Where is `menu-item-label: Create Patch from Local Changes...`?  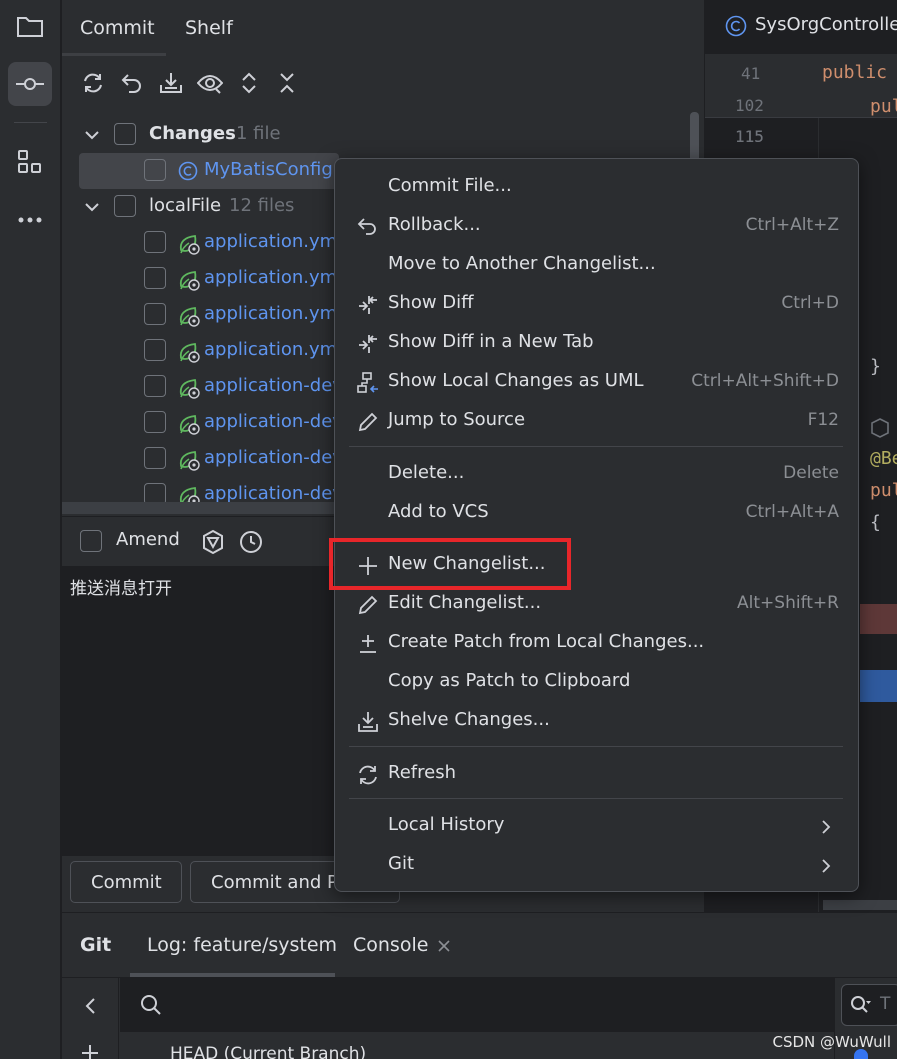
menu-item-label: Create Patch from Local Changes... is located at coordinates (546, 641).